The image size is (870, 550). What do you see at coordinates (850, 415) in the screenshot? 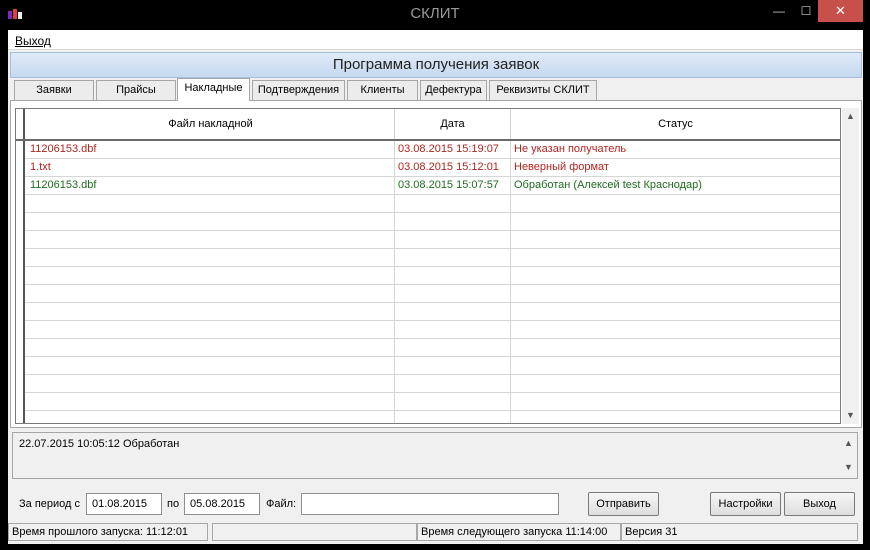
I see `scroll-down-icon: ▼` at bounding box center [850, 415].